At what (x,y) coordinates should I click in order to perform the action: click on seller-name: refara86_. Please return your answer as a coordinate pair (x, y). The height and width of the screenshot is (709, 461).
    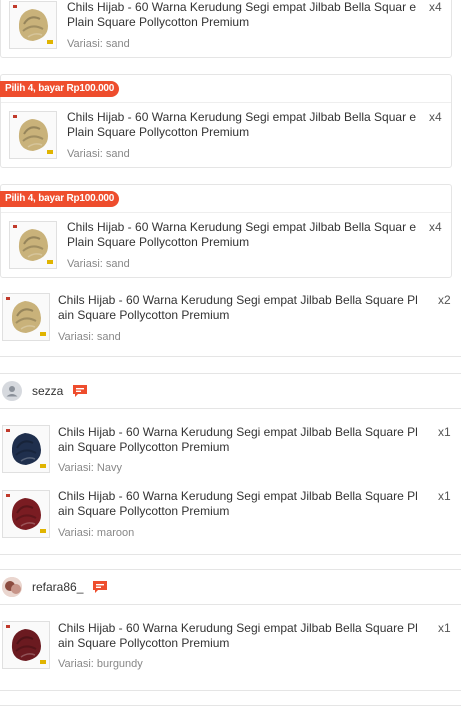
    Looking at the image, I should click on (57, 587).